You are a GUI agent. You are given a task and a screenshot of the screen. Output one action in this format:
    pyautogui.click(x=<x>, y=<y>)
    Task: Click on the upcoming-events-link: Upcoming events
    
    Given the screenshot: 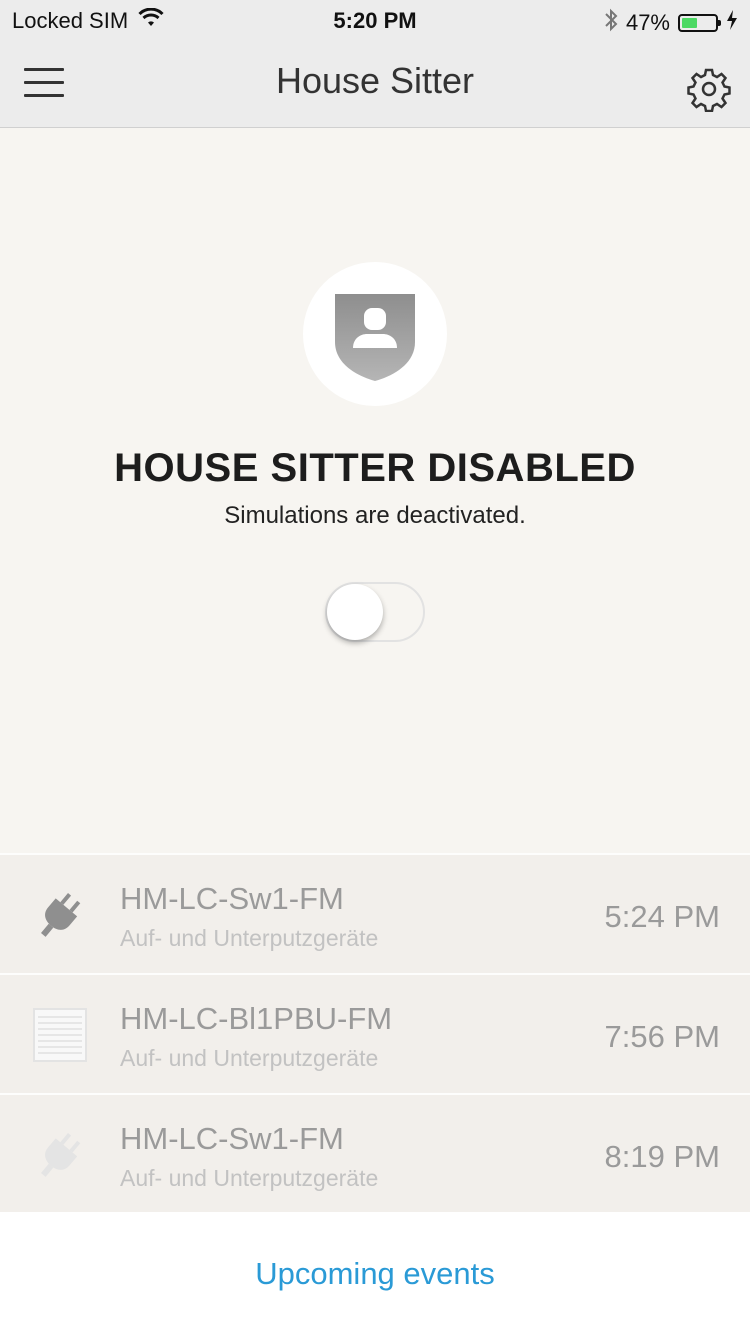 What is the action you would take?
    pyautogui.click(x=375, y=1274)
    